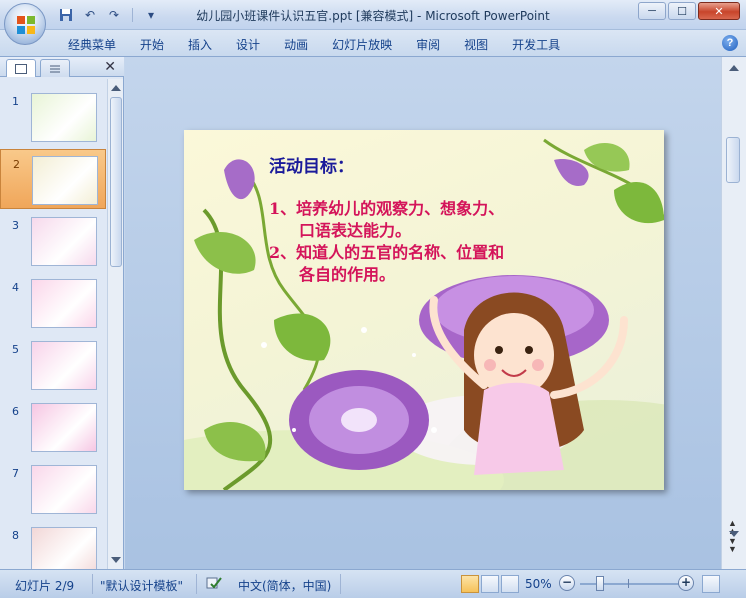 This screenshot has height=598, width=746. What do you see at coordinates (214, 584) in the screenshot?
I see `spell-check-icon` at bounding box center [214, 584].